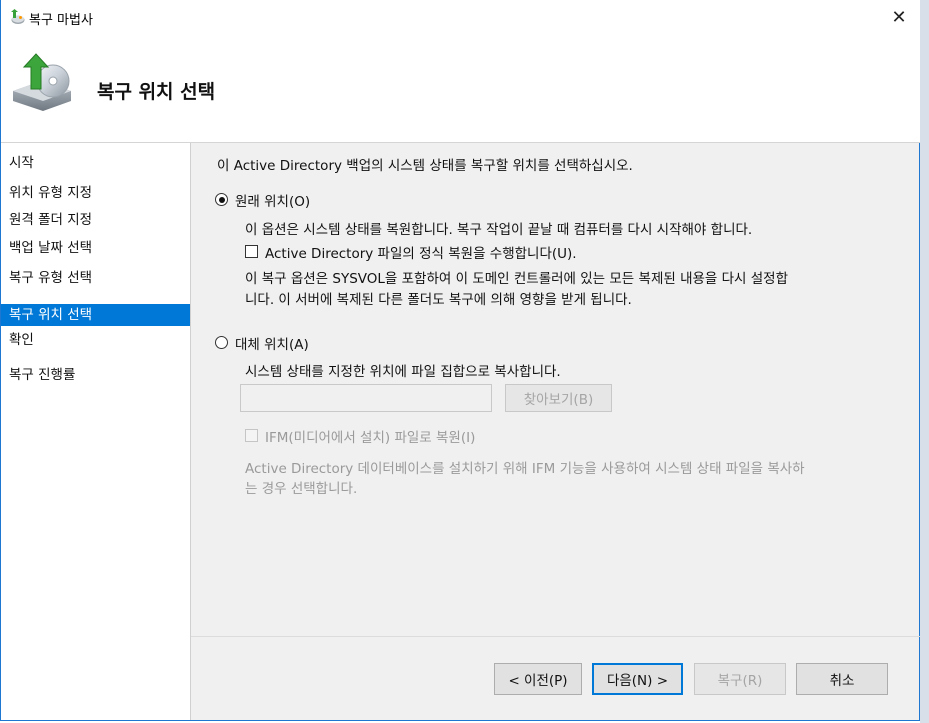 This screenshot has width=929, height=723. What do you see at coordinates (95, 163) in the screenshot?
I see `sidebar-item-start: 시작` at bounding box center [95, 163].